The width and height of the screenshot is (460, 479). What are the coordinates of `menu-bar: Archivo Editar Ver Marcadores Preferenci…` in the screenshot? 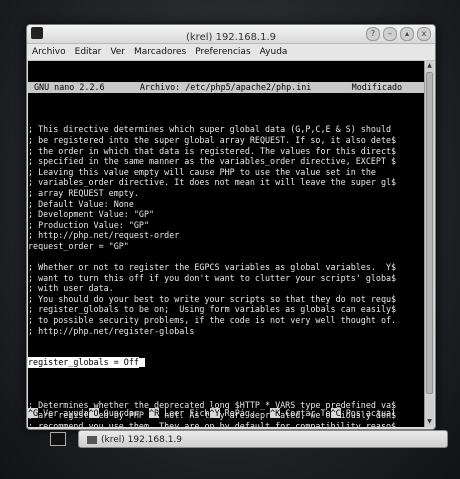 It's located at (231, 52).